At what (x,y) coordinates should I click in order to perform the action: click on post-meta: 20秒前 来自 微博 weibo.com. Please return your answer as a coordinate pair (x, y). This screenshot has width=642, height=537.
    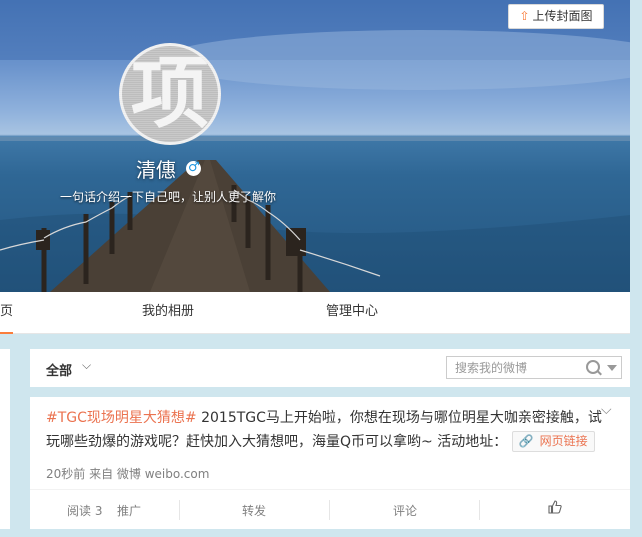
    Looking at the image, I should click on (127, 473).